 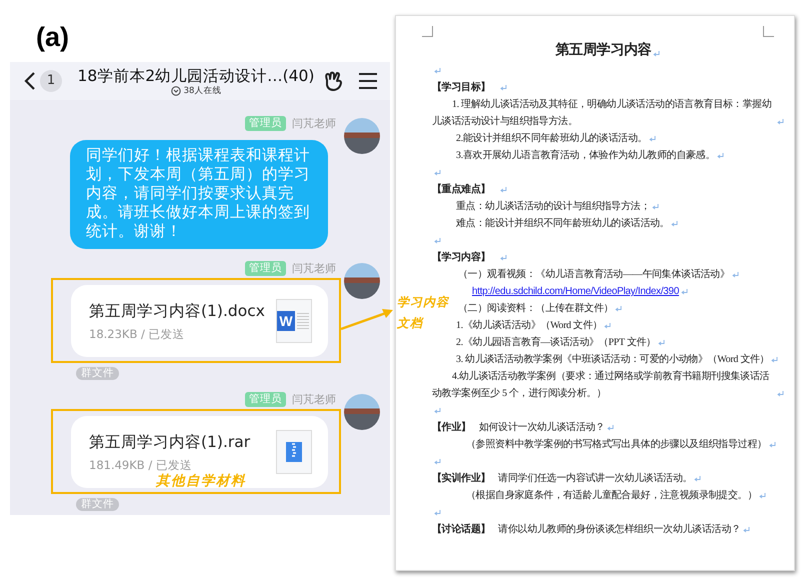 What do you see at coordinates (553, 207) in the screenshot?
I see `paragraph-text: 重点：幼儿谈话活动的设计与组织指导方法；` at bounding box center [553, 207].